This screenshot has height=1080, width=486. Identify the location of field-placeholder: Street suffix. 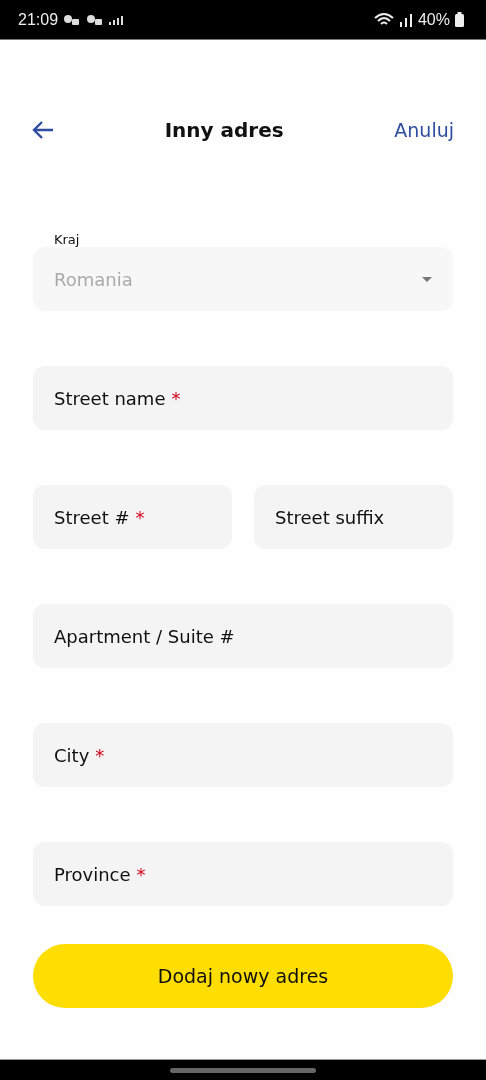
(330, 517).